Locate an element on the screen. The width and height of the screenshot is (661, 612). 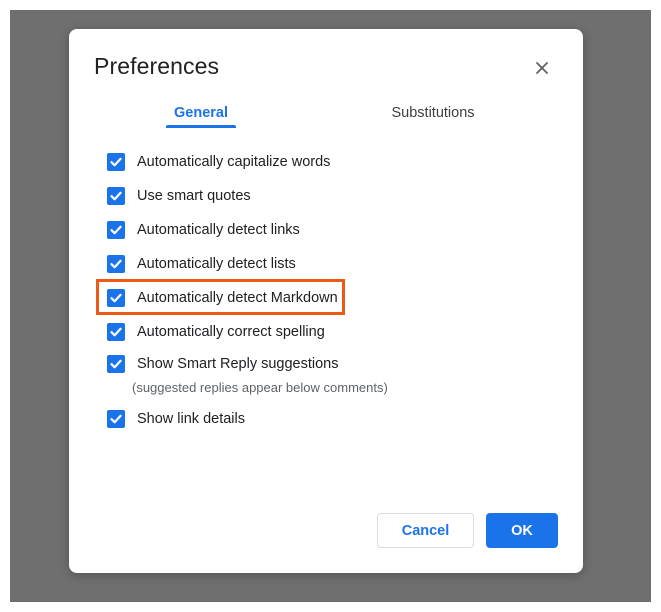
option-label: Automatically detect Markdown is located at coordinates (237, 298).